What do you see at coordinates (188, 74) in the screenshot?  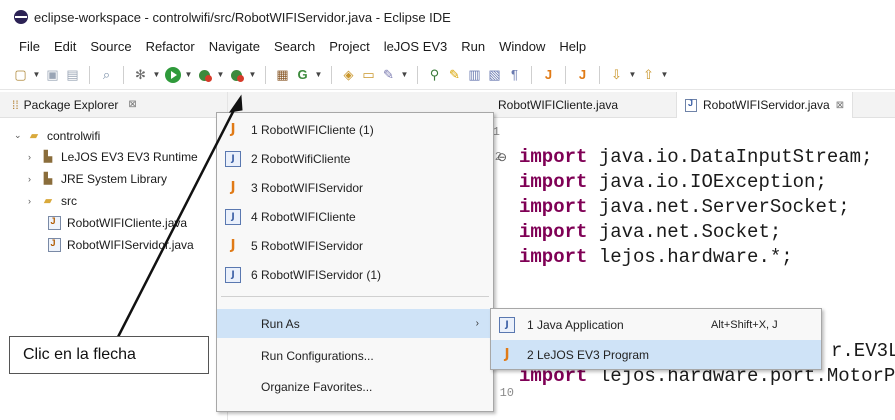 I see `run-dropdown-arrow-icon: ▼` at bounding box center [188, 74].